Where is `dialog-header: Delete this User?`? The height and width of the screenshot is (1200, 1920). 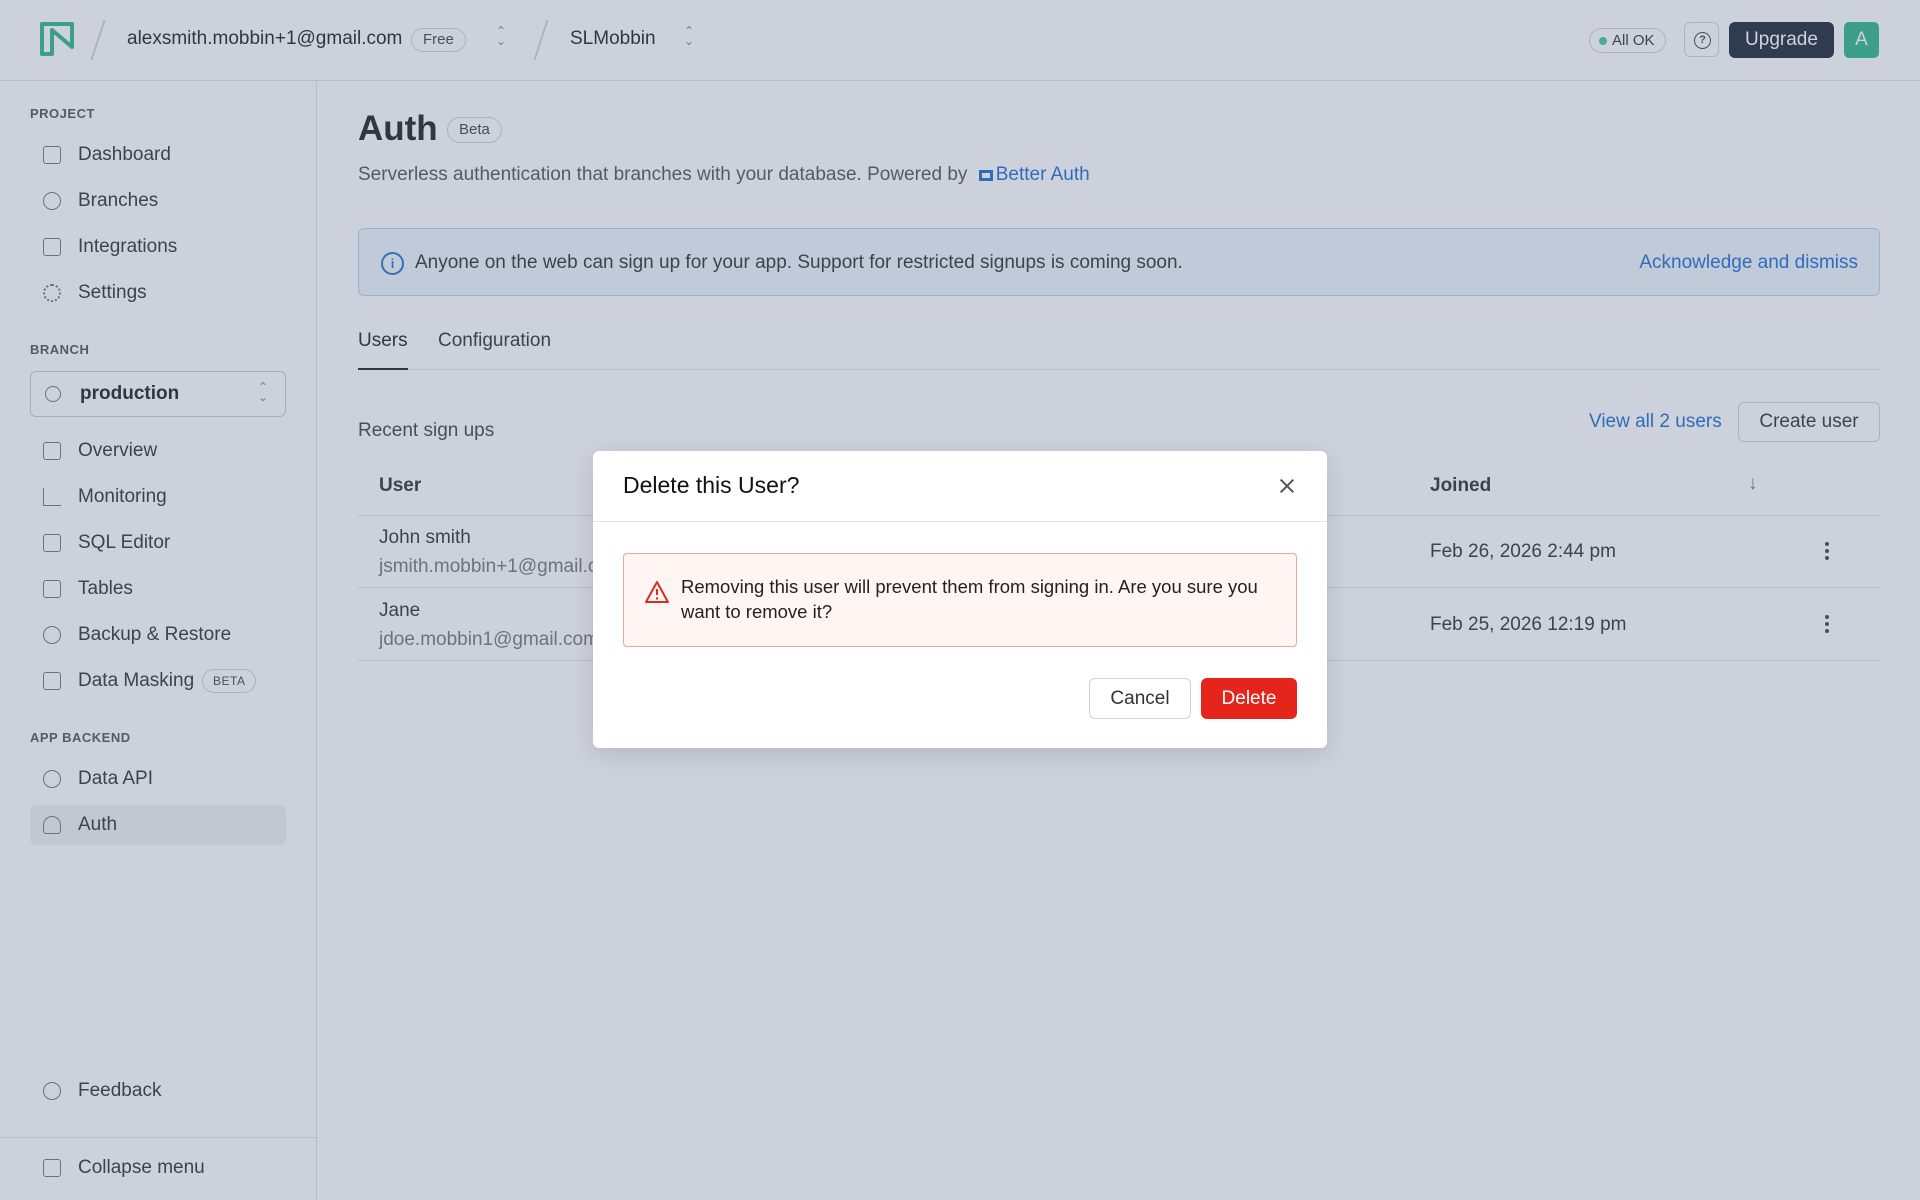
dialog-header: Delete this User? is located at coordinates (960, 486).